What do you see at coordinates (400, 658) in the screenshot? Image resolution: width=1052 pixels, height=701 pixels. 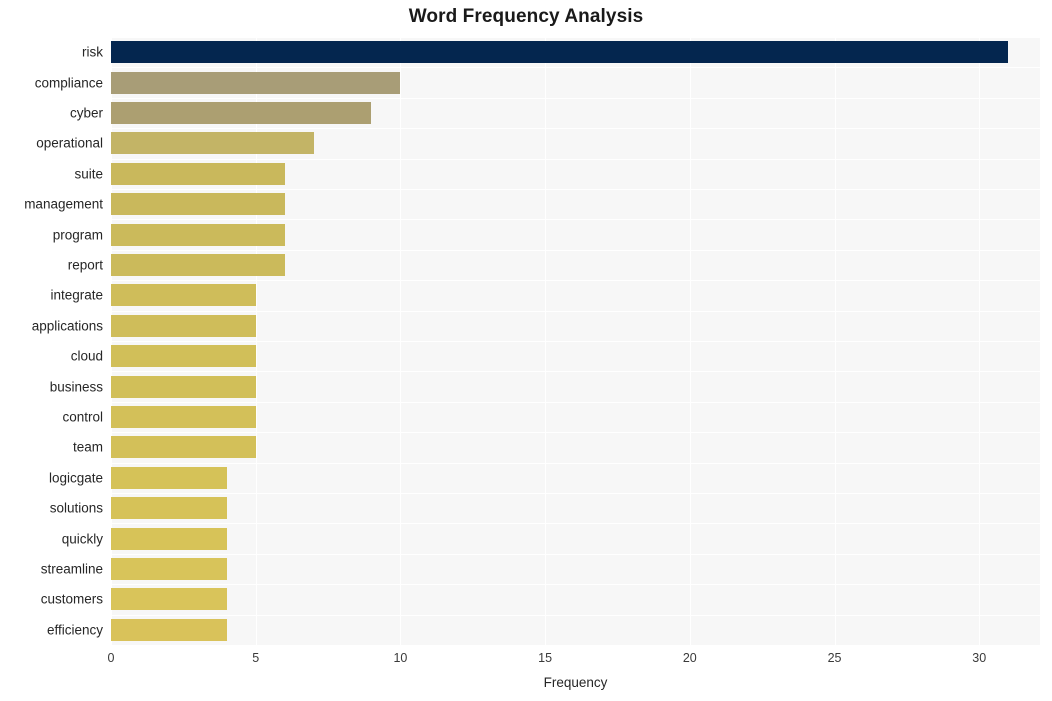 I see `x-tick-label-10: 10` at bounding box center [400, 658].